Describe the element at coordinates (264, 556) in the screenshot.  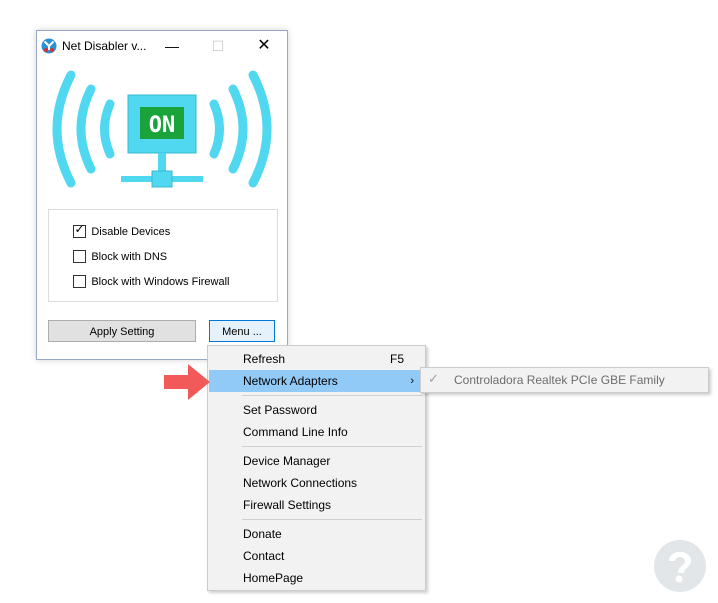
I see `menu-item-label: Contact` at that location.